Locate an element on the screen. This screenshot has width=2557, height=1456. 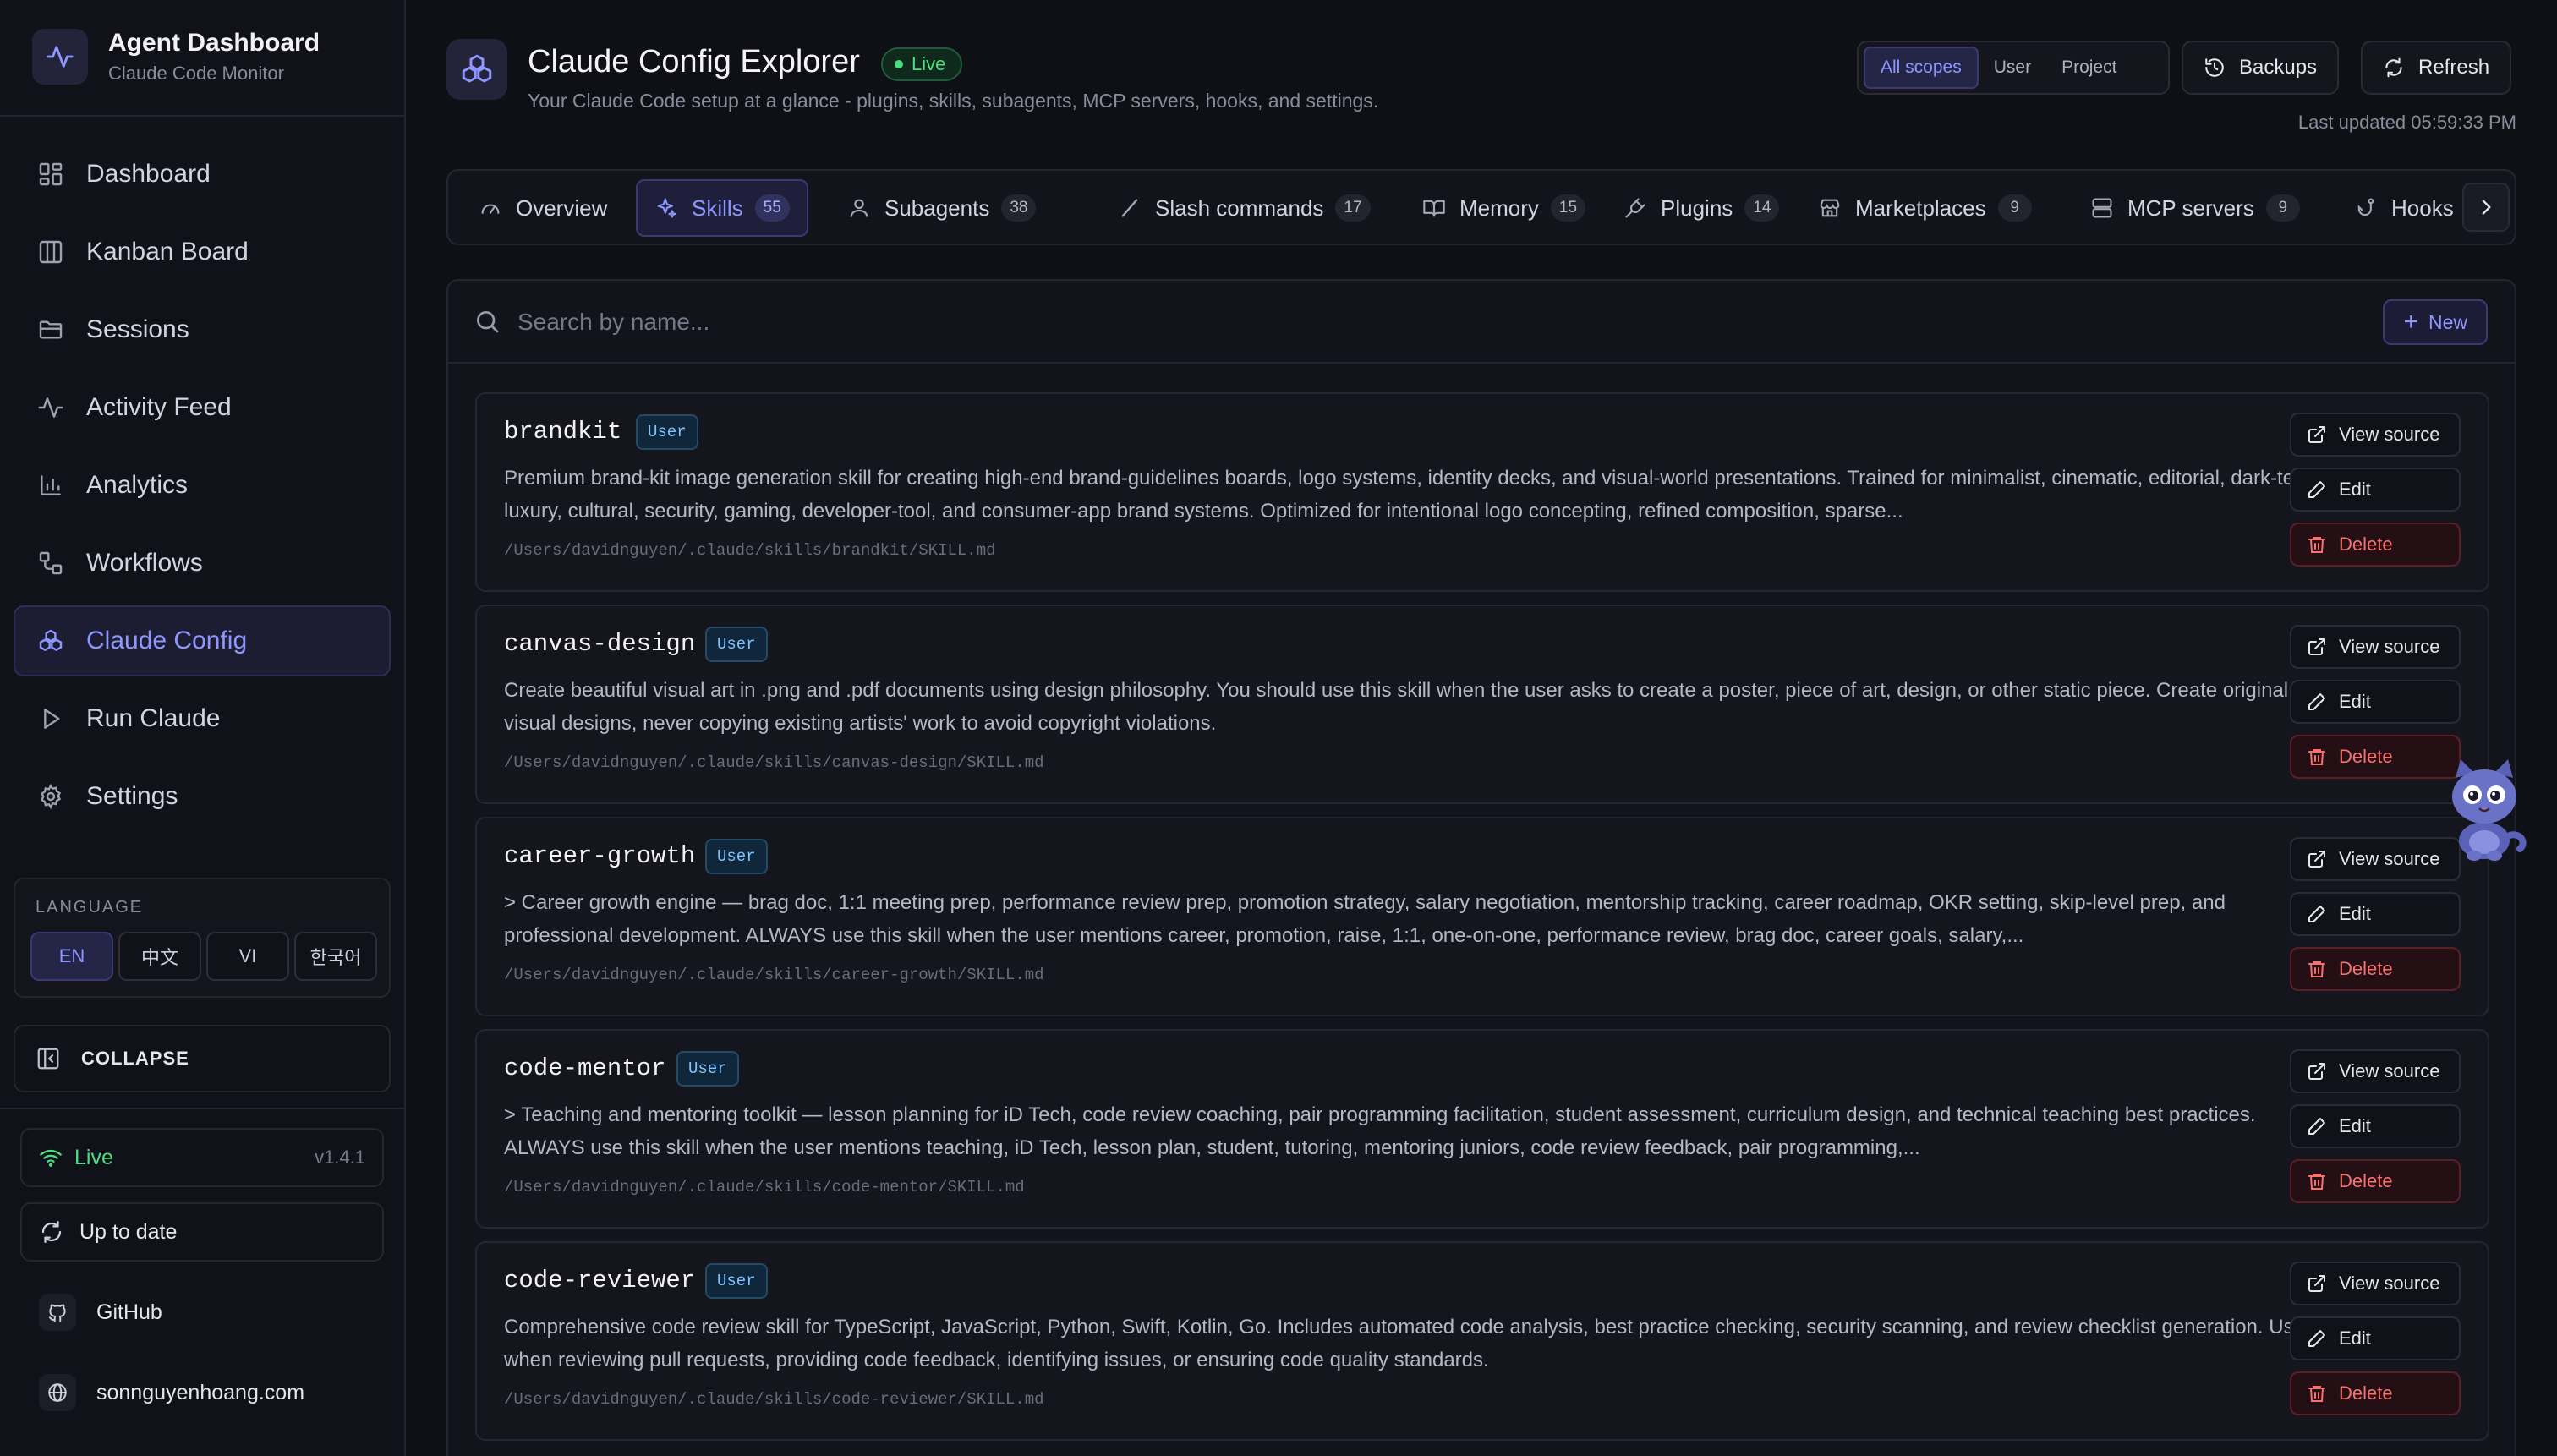
bar-chart-icon is located at coordinates (50, 485).